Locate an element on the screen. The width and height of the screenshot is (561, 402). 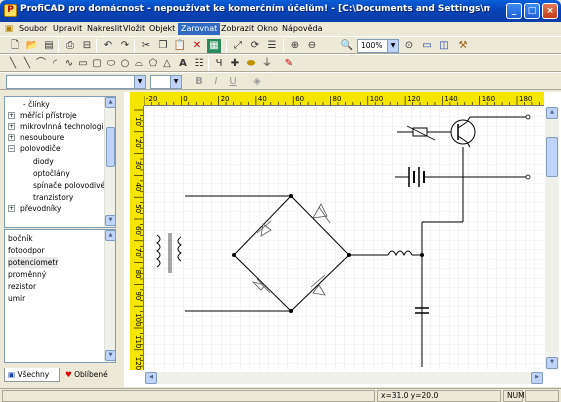
scroll-left-icon: ◀ is located at coordinates (151, 378).